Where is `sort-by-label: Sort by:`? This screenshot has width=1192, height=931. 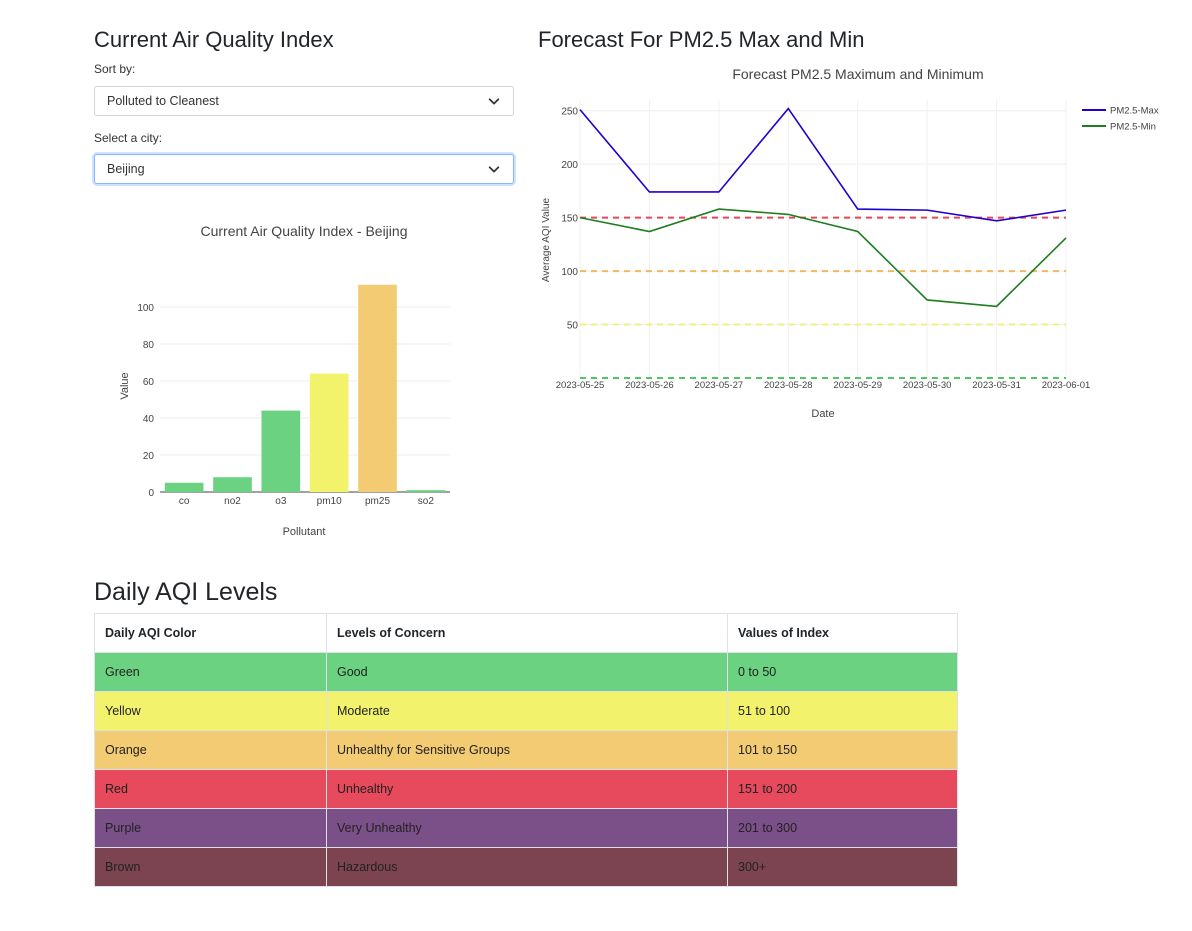 sort-by-label: Sort by: is located at coordinates (115, 69).